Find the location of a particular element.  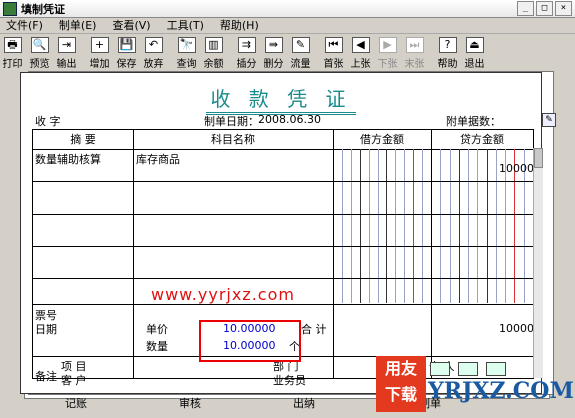

toolbar-button-16: ? 帮助 is located at coordinates (447, 52).